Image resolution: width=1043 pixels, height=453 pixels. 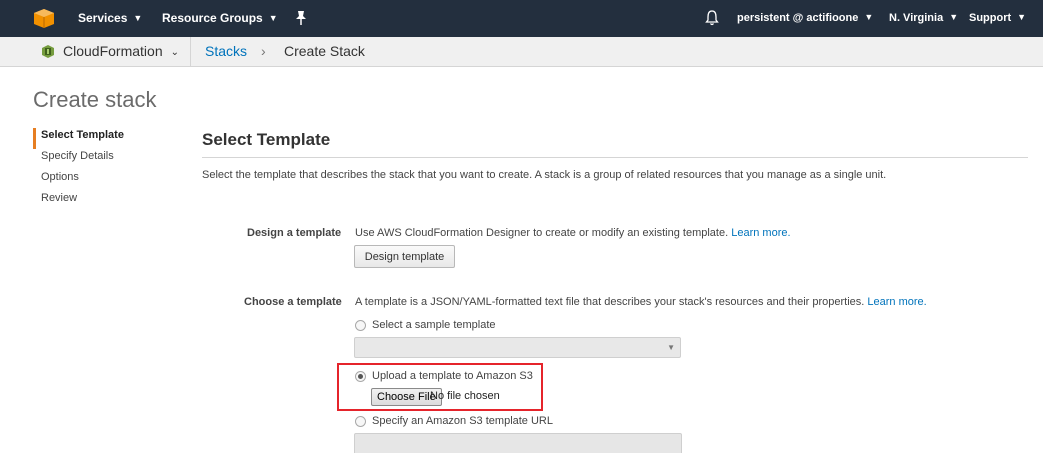 I want to click on design-template-button: Design template, so click(x=404, y=256).